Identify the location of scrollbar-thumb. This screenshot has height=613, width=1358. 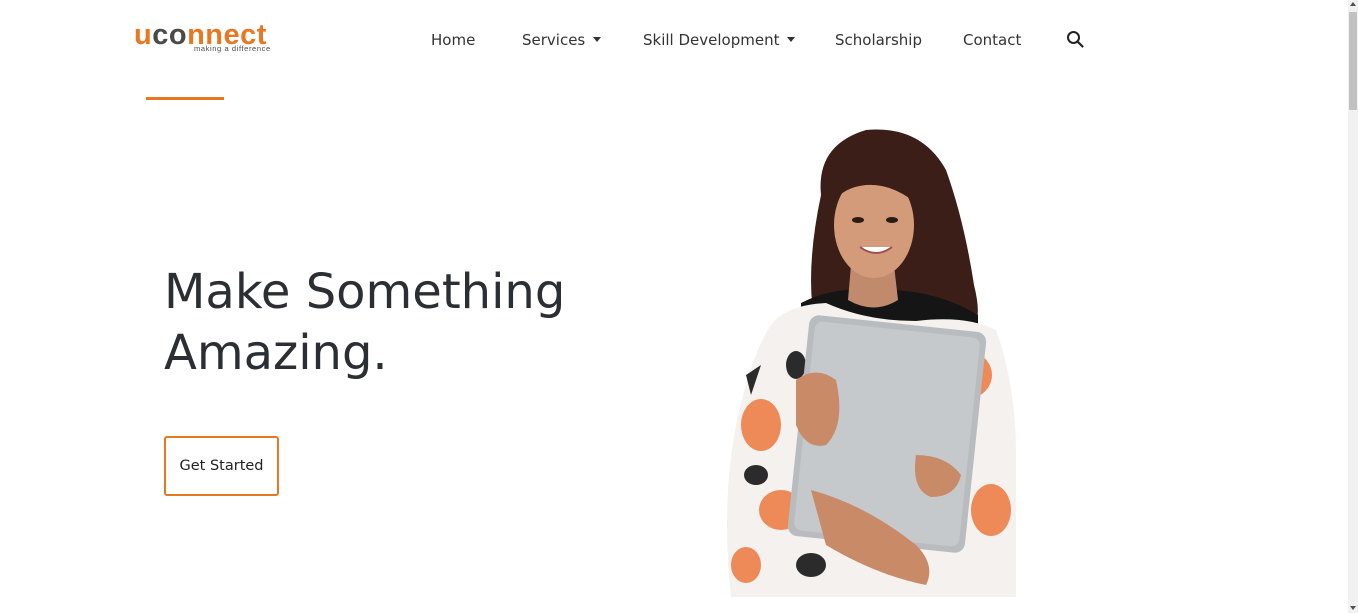
(1353, 61).